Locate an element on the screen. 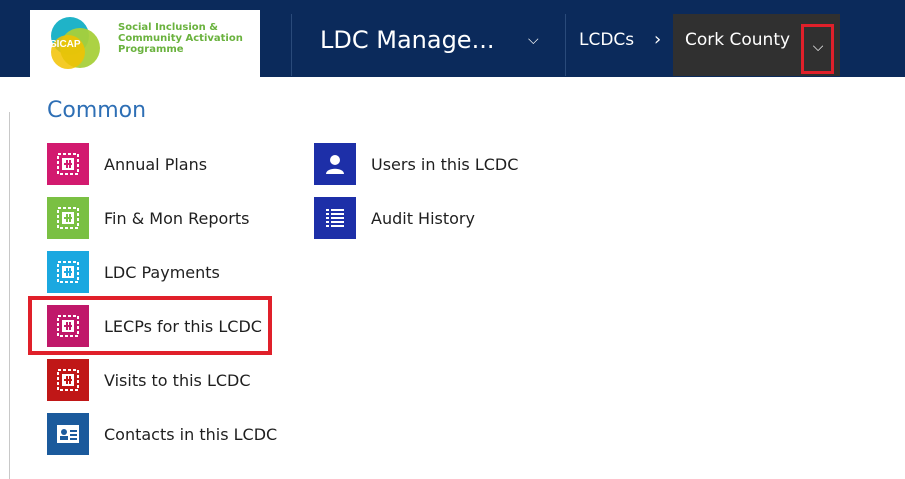  breadcrumb-chevron-right-icon: › is located at coordinates (658, 39).